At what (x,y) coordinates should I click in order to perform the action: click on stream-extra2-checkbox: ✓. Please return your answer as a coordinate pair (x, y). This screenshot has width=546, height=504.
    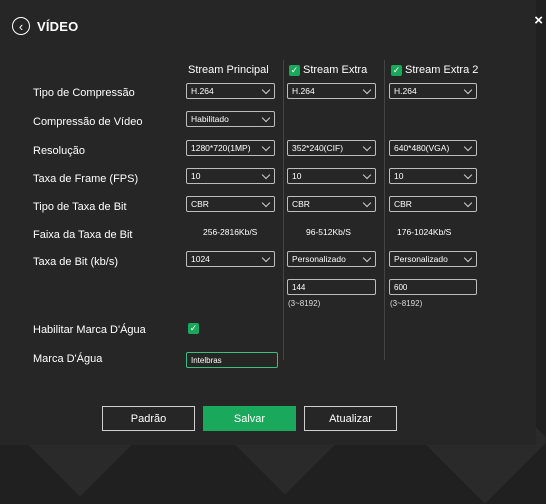
    Looking at the image, I should click on (396, 70).